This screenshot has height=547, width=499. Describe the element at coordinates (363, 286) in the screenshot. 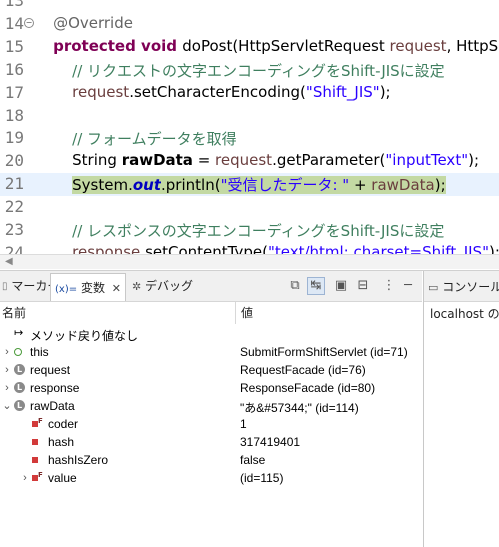

I see `select-all-icon: ⊟` at that location.